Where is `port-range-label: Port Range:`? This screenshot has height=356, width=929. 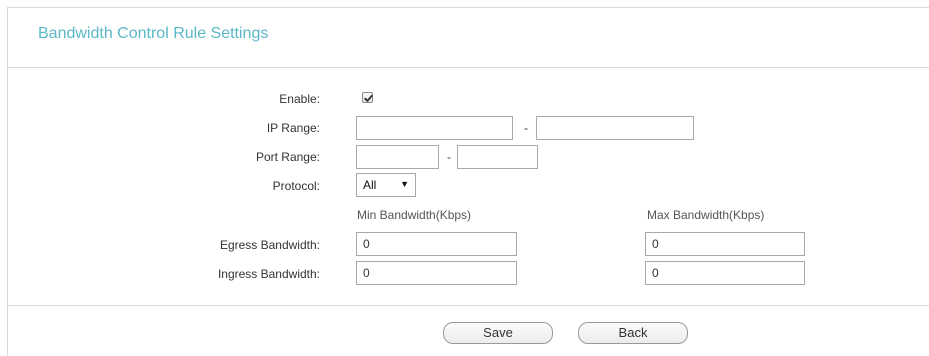 port-range-label: Port Range: is located at coordinates (287, 157).